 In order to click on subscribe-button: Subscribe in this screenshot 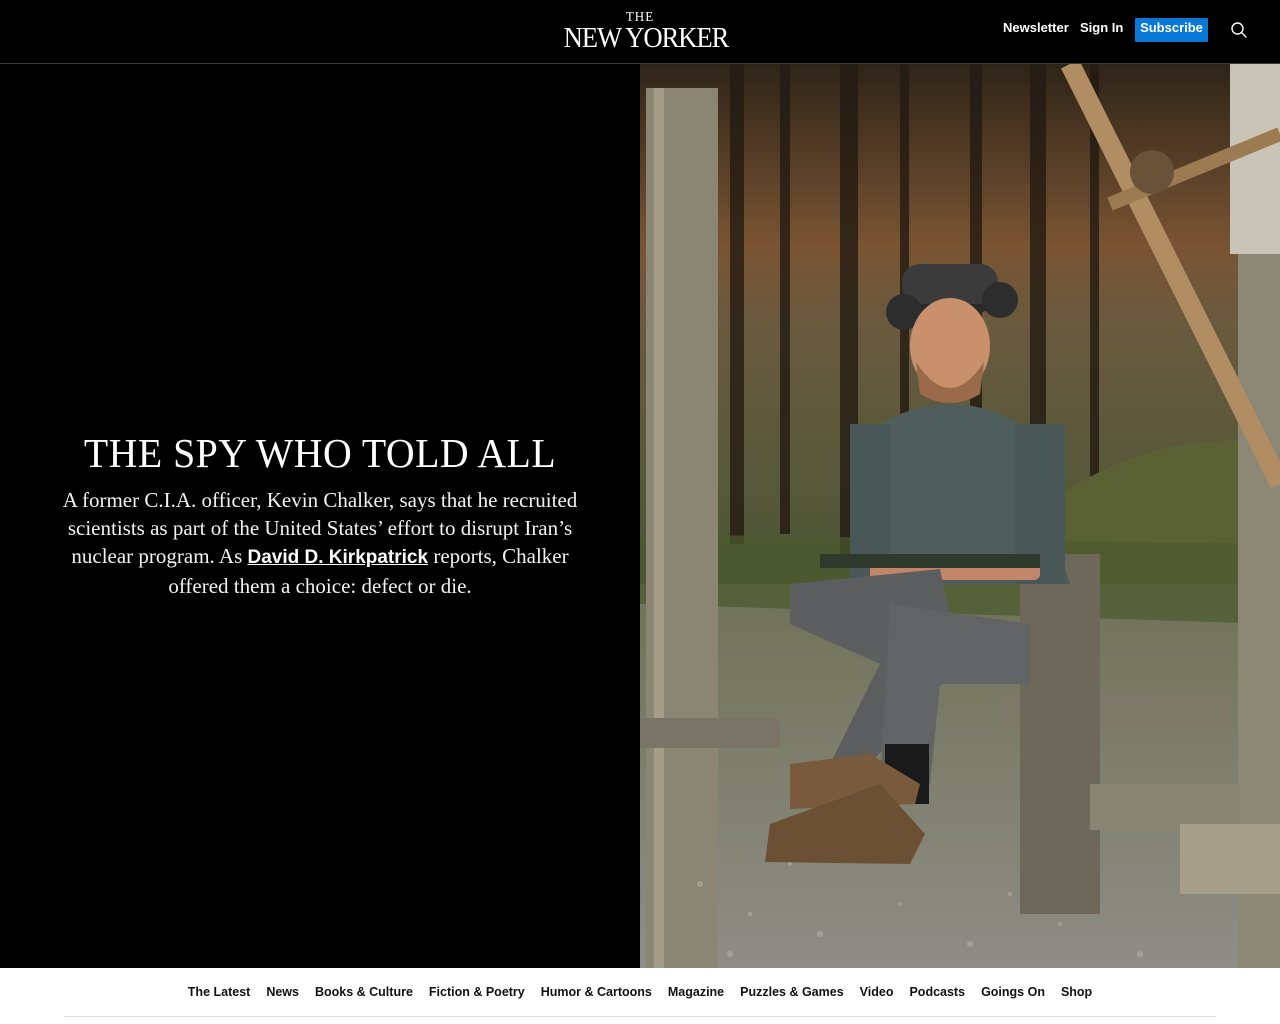, I will do `click(1171, 30)`.